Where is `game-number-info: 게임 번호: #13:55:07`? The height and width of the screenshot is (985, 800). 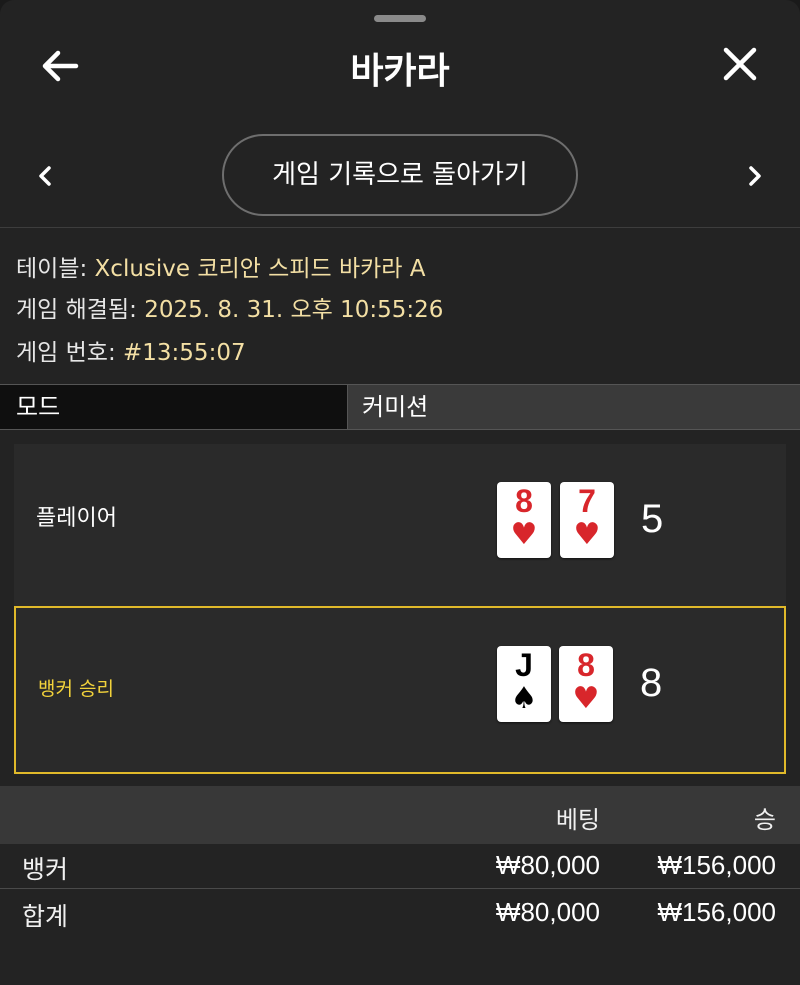 game-number-info: 게임 번호: #13:55:07 is located at coordinates (131, 350).